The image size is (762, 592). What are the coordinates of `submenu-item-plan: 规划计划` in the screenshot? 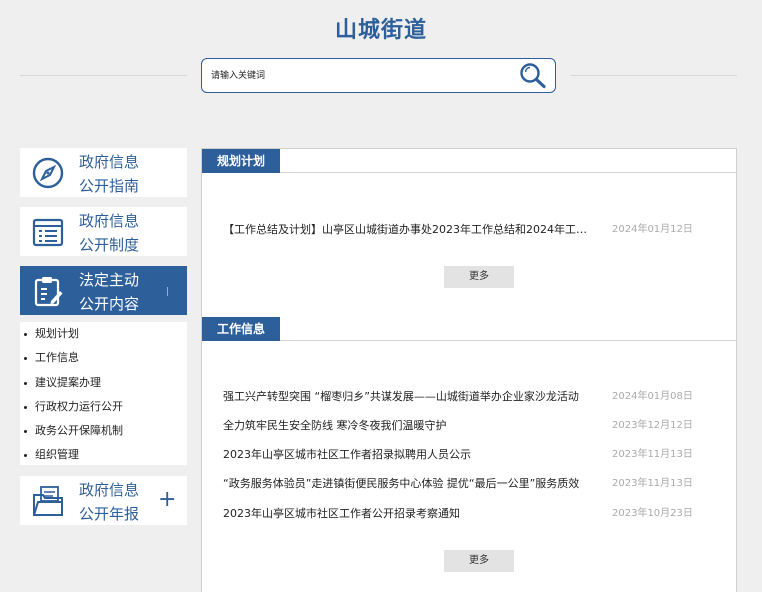 It's located at (103, 336).